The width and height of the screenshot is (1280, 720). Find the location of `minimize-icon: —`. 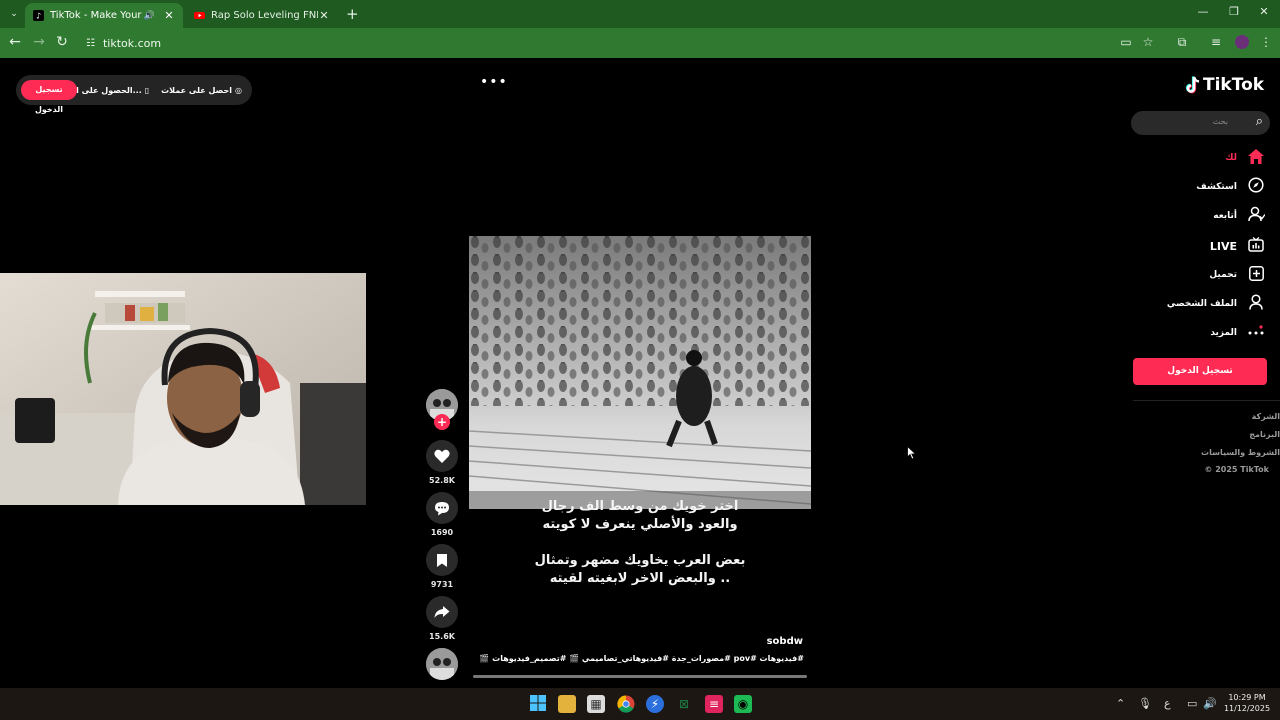

minimize-icon: — is located at coordinates (1203, 11).